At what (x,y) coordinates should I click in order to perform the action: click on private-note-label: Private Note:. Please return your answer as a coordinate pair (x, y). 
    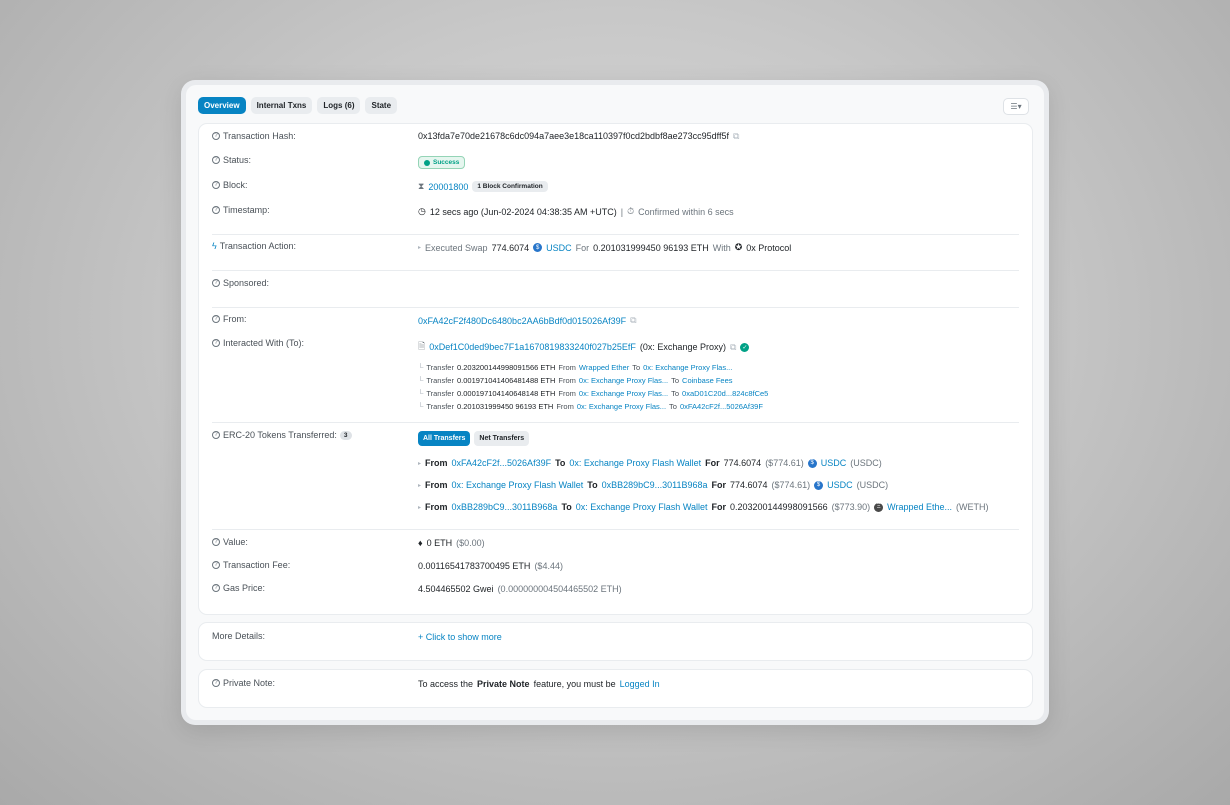
    Looking at the image, I should click on (249, 683).